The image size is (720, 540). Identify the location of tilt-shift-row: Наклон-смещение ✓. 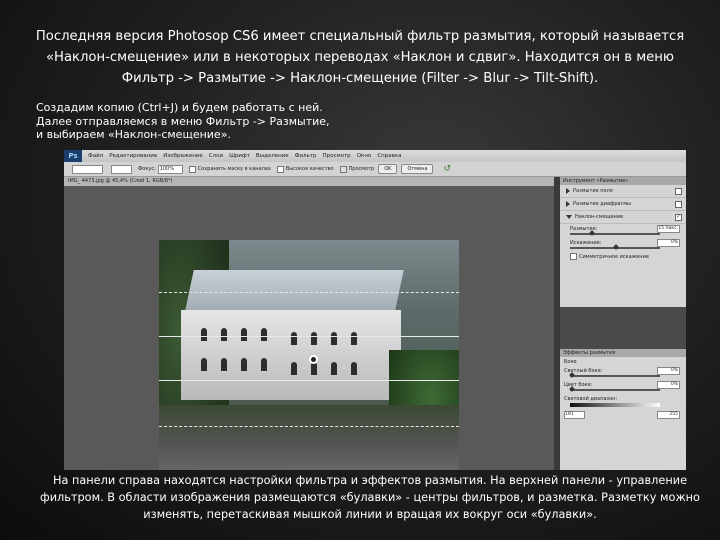
(623, 217).